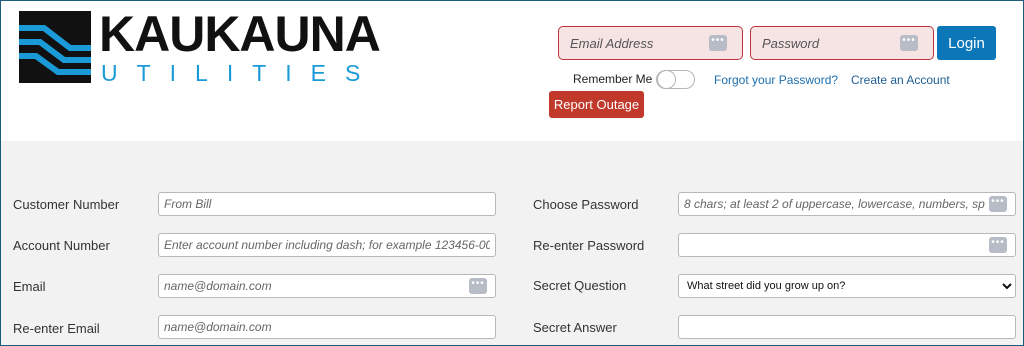 The image size is (1024, 346). I want to click on report-outage-button: Report Outage, so click(596, 104).